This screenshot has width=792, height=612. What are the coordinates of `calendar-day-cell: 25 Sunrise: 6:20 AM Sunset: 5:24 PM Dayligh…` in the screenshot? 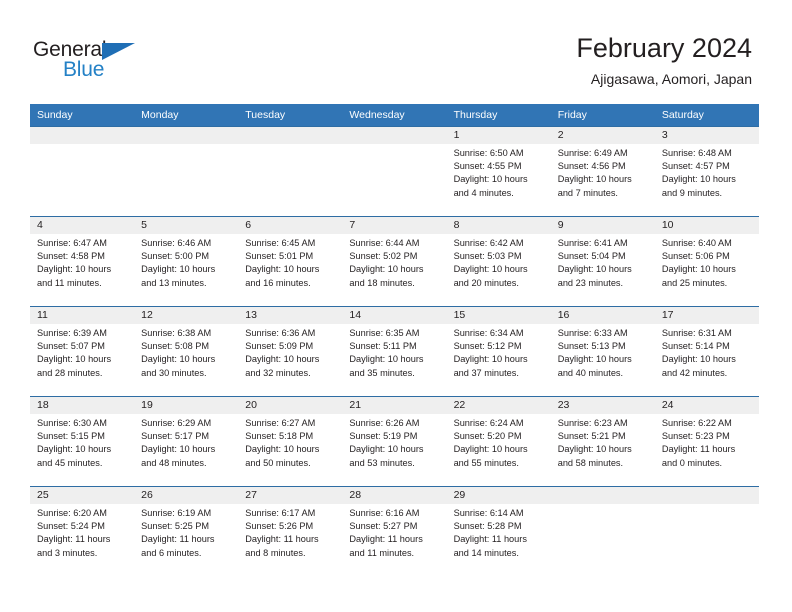 It's located at (82, 531).